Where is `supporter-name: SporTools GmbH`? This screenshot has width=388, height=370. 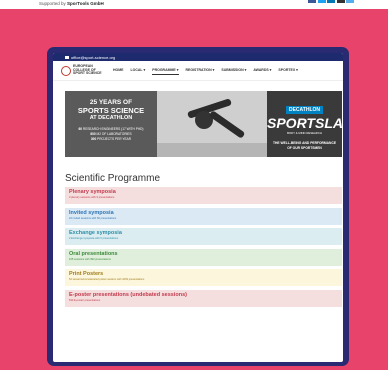 supporter-name: SporTools GmbH is located at coordinates (85, 3).